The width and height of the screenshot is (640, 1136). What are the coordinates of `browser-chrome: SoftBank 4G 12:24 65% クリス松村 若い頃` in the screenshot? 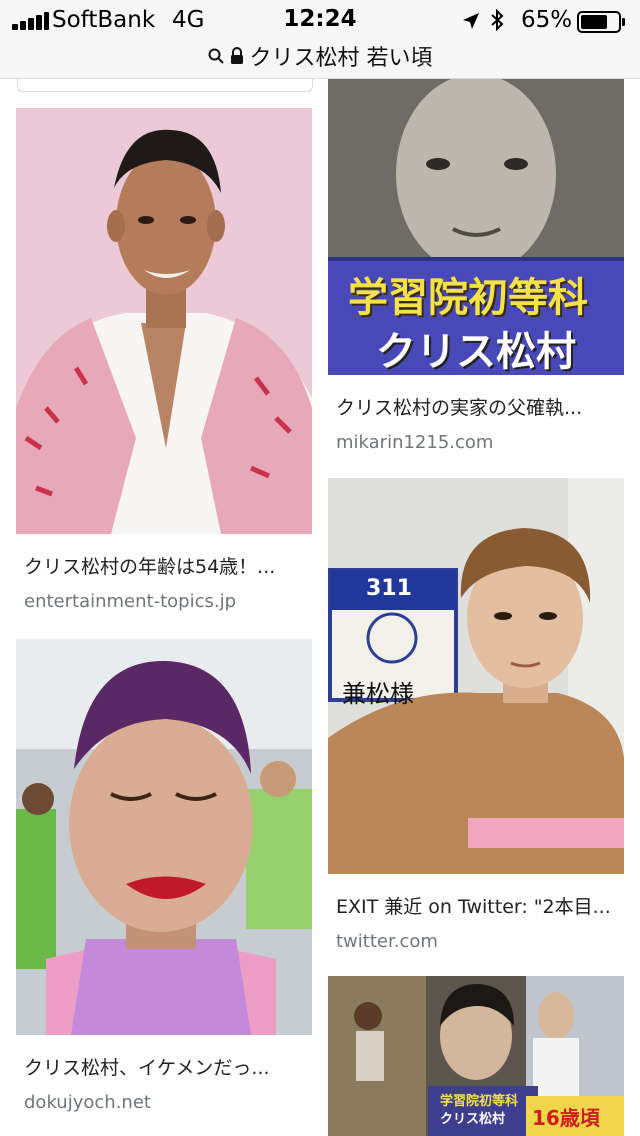 It's located at (320, 39).